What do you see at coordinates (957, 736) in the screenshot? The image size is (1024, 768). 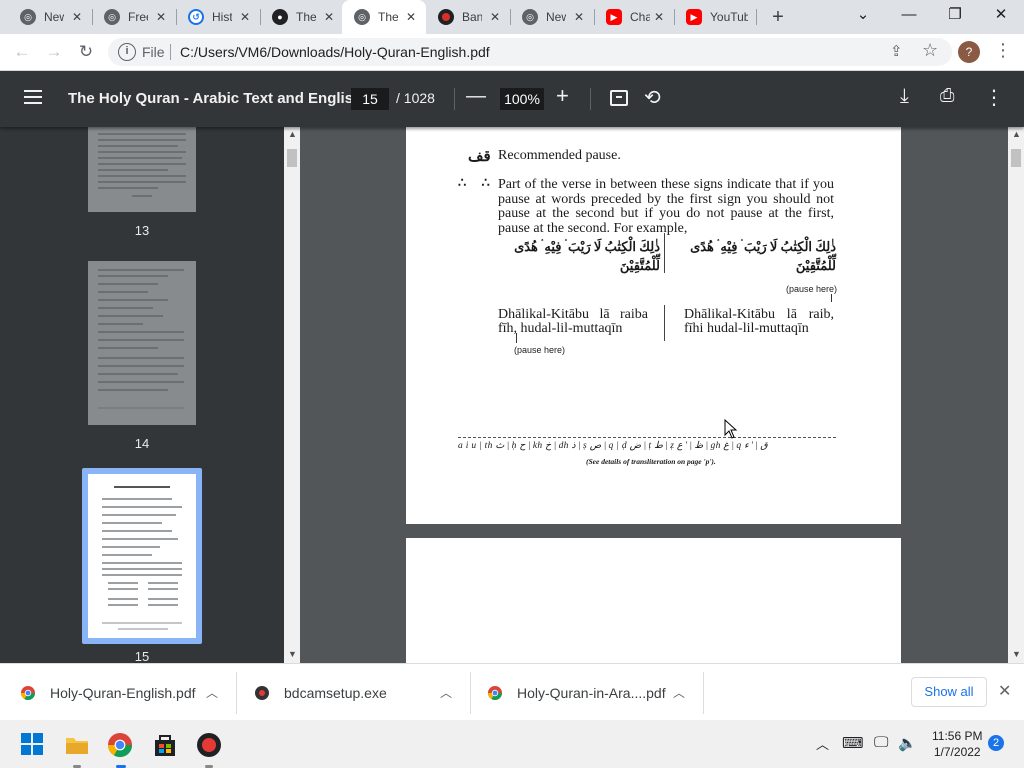 I see `clock-time: 11:56 PM` at bounding box center [957, 736].